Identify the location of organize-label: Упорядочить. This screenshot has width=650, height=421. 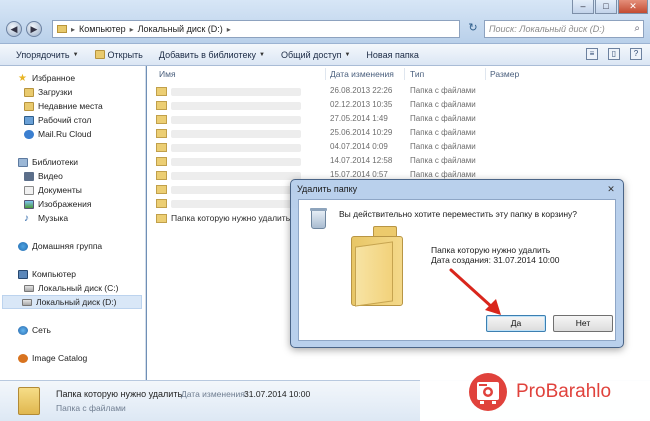
(43, 54).